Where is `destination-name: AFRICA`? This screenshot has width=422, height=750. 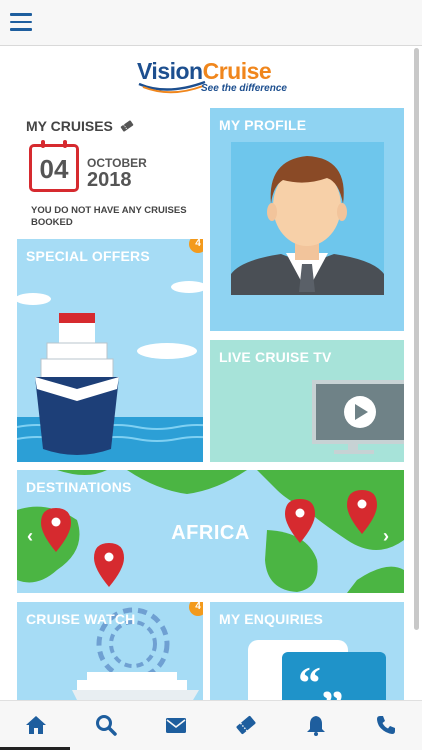 destination-name: AFRICA is located at coordinates (210, 533).